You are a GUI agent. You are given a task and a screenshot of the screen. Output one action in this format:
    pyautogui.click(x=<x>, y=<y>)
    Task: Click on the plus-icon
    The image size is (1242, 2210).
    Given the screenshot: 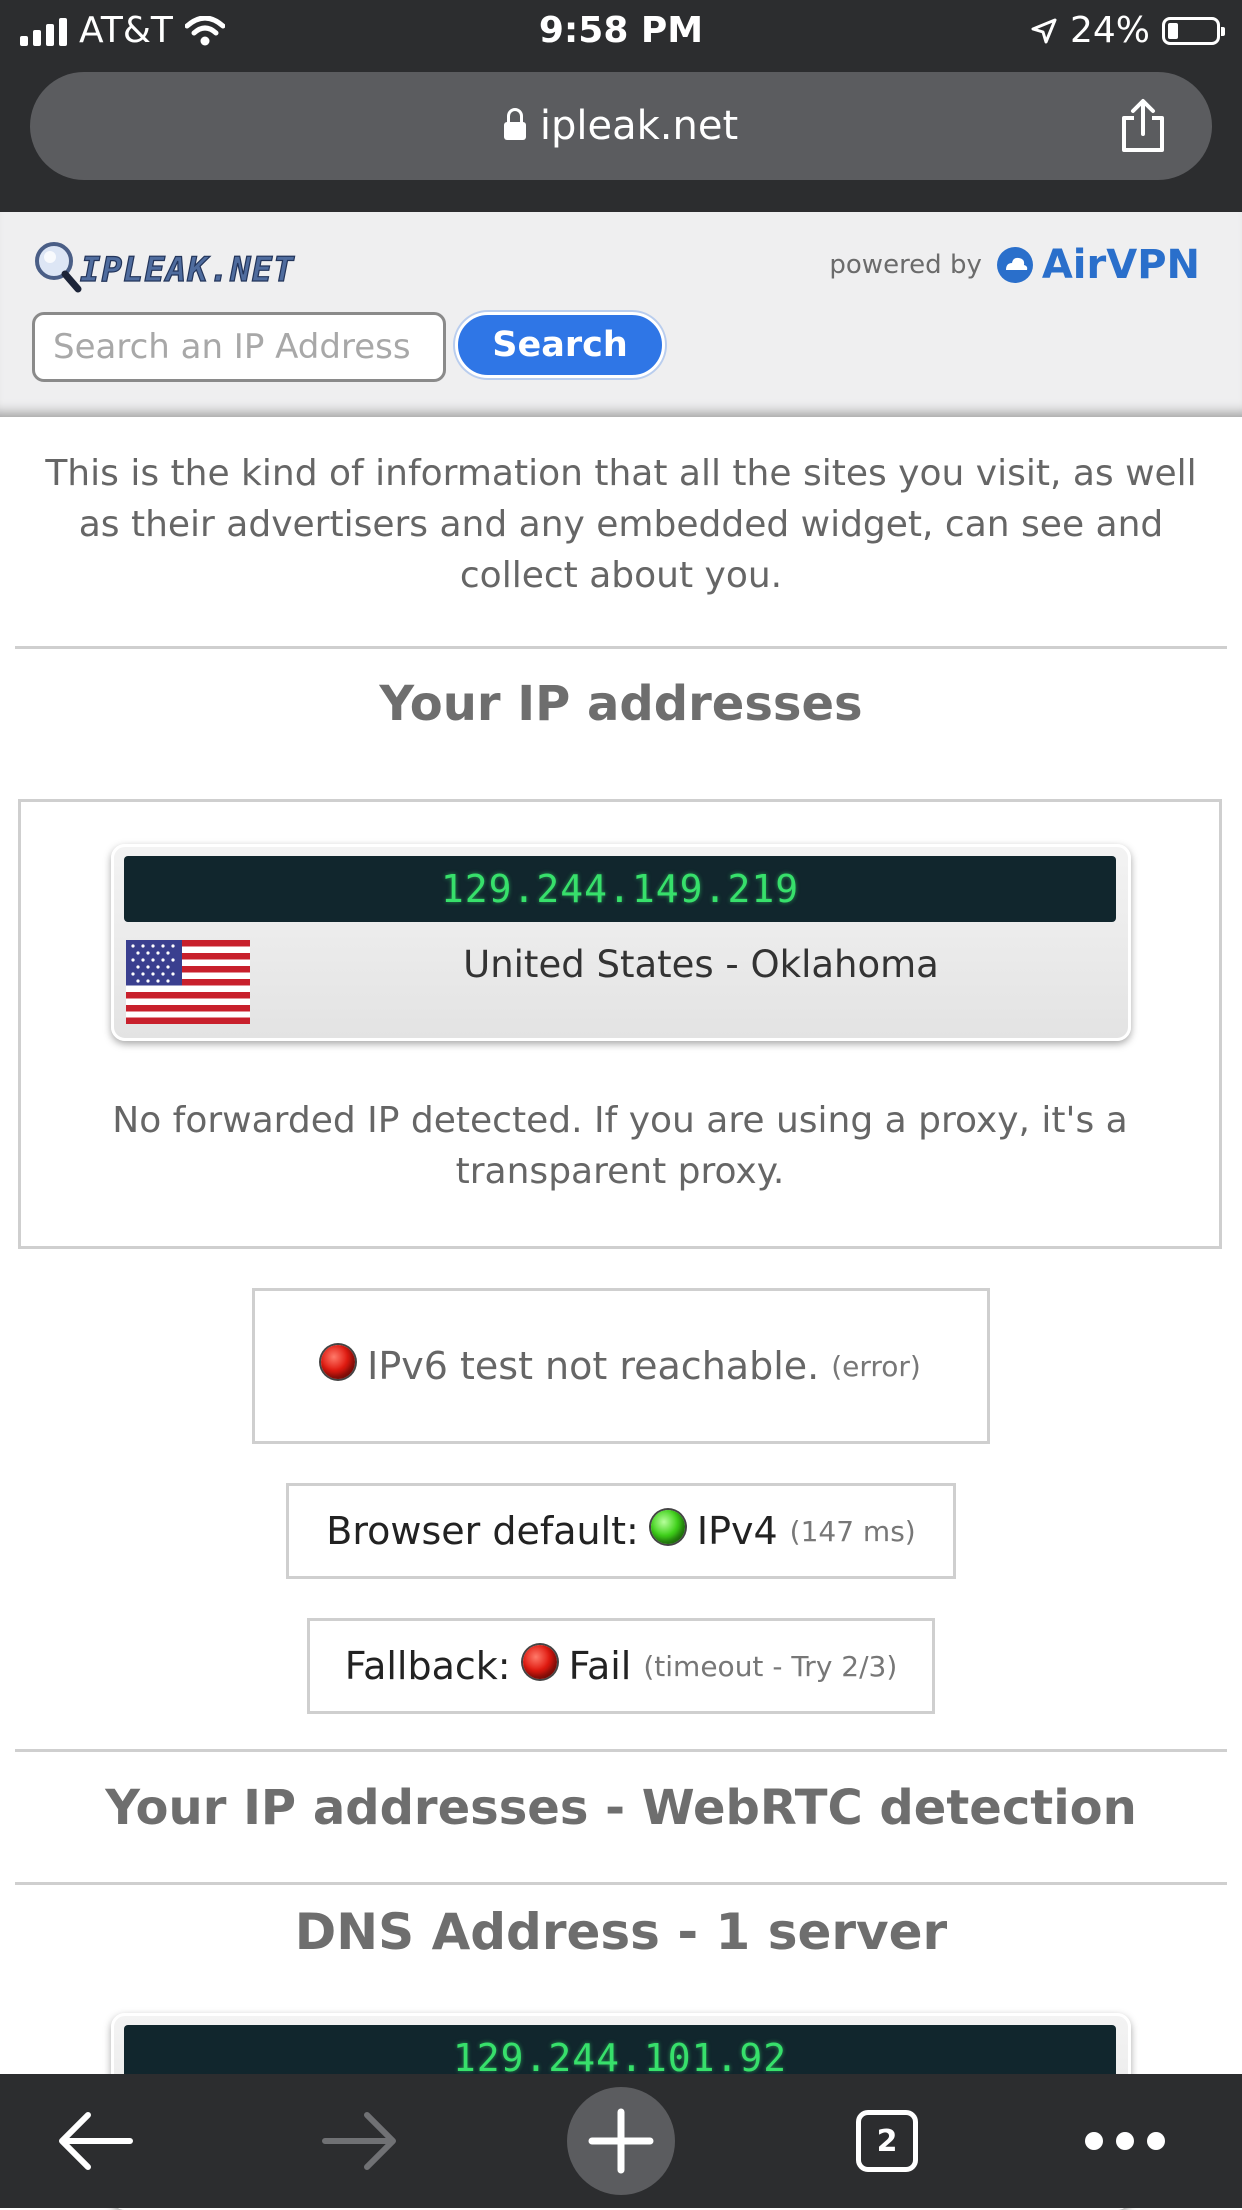 What is the action you would take?
    pyautogui.click(x=621, y=2141)
    